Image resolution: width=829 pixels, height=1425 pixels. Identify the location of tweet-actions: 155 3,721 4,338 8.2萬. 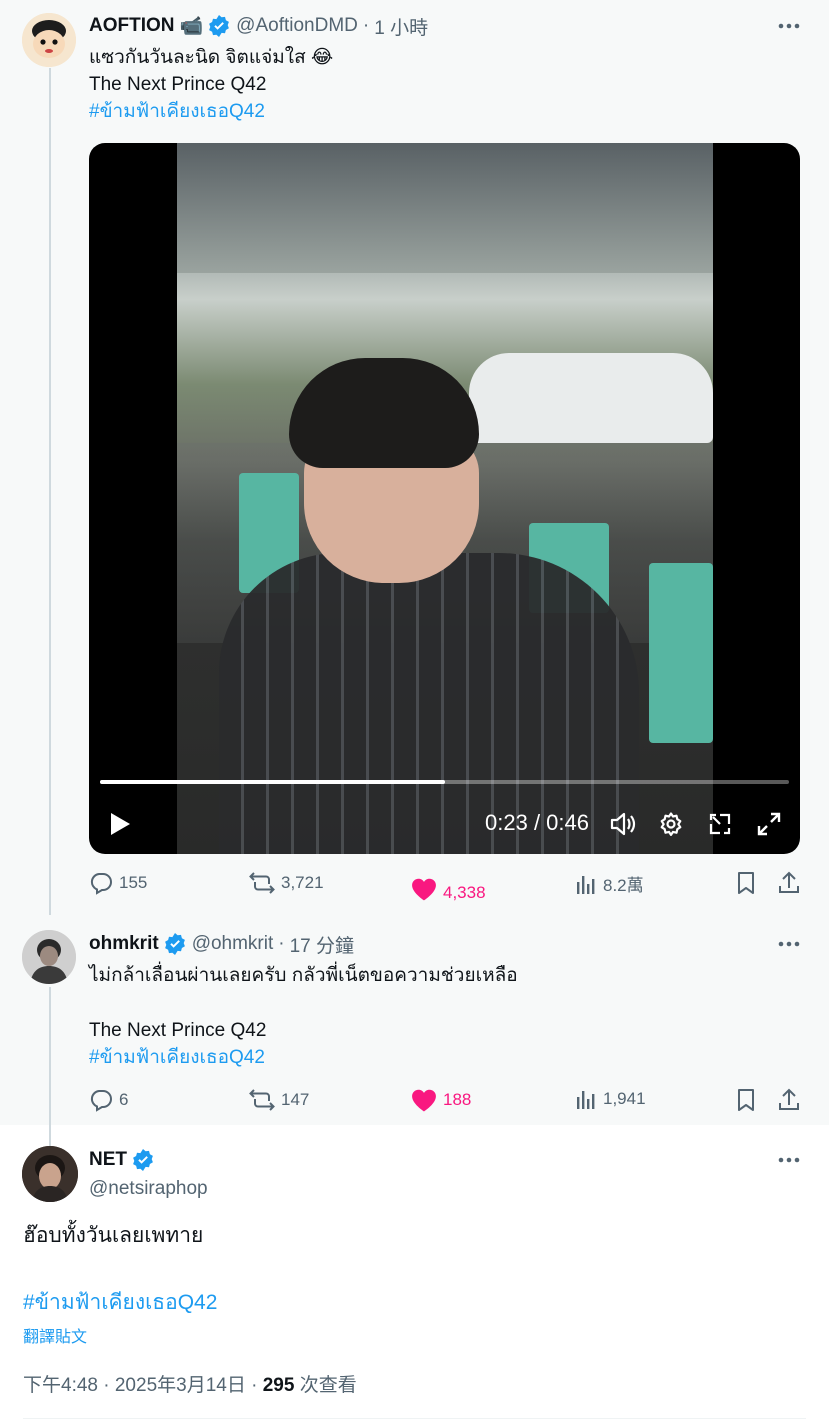
(444, 887).